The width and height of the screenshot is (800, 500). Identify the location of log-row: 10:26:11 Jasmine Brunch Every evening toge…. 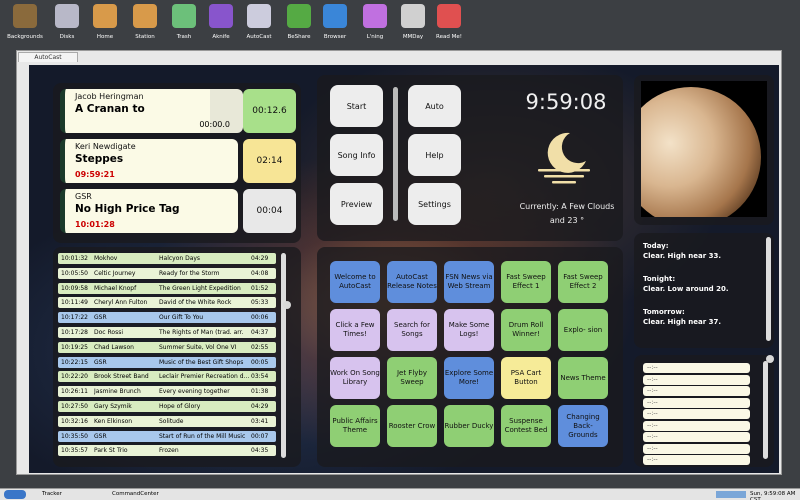
(167, 392).